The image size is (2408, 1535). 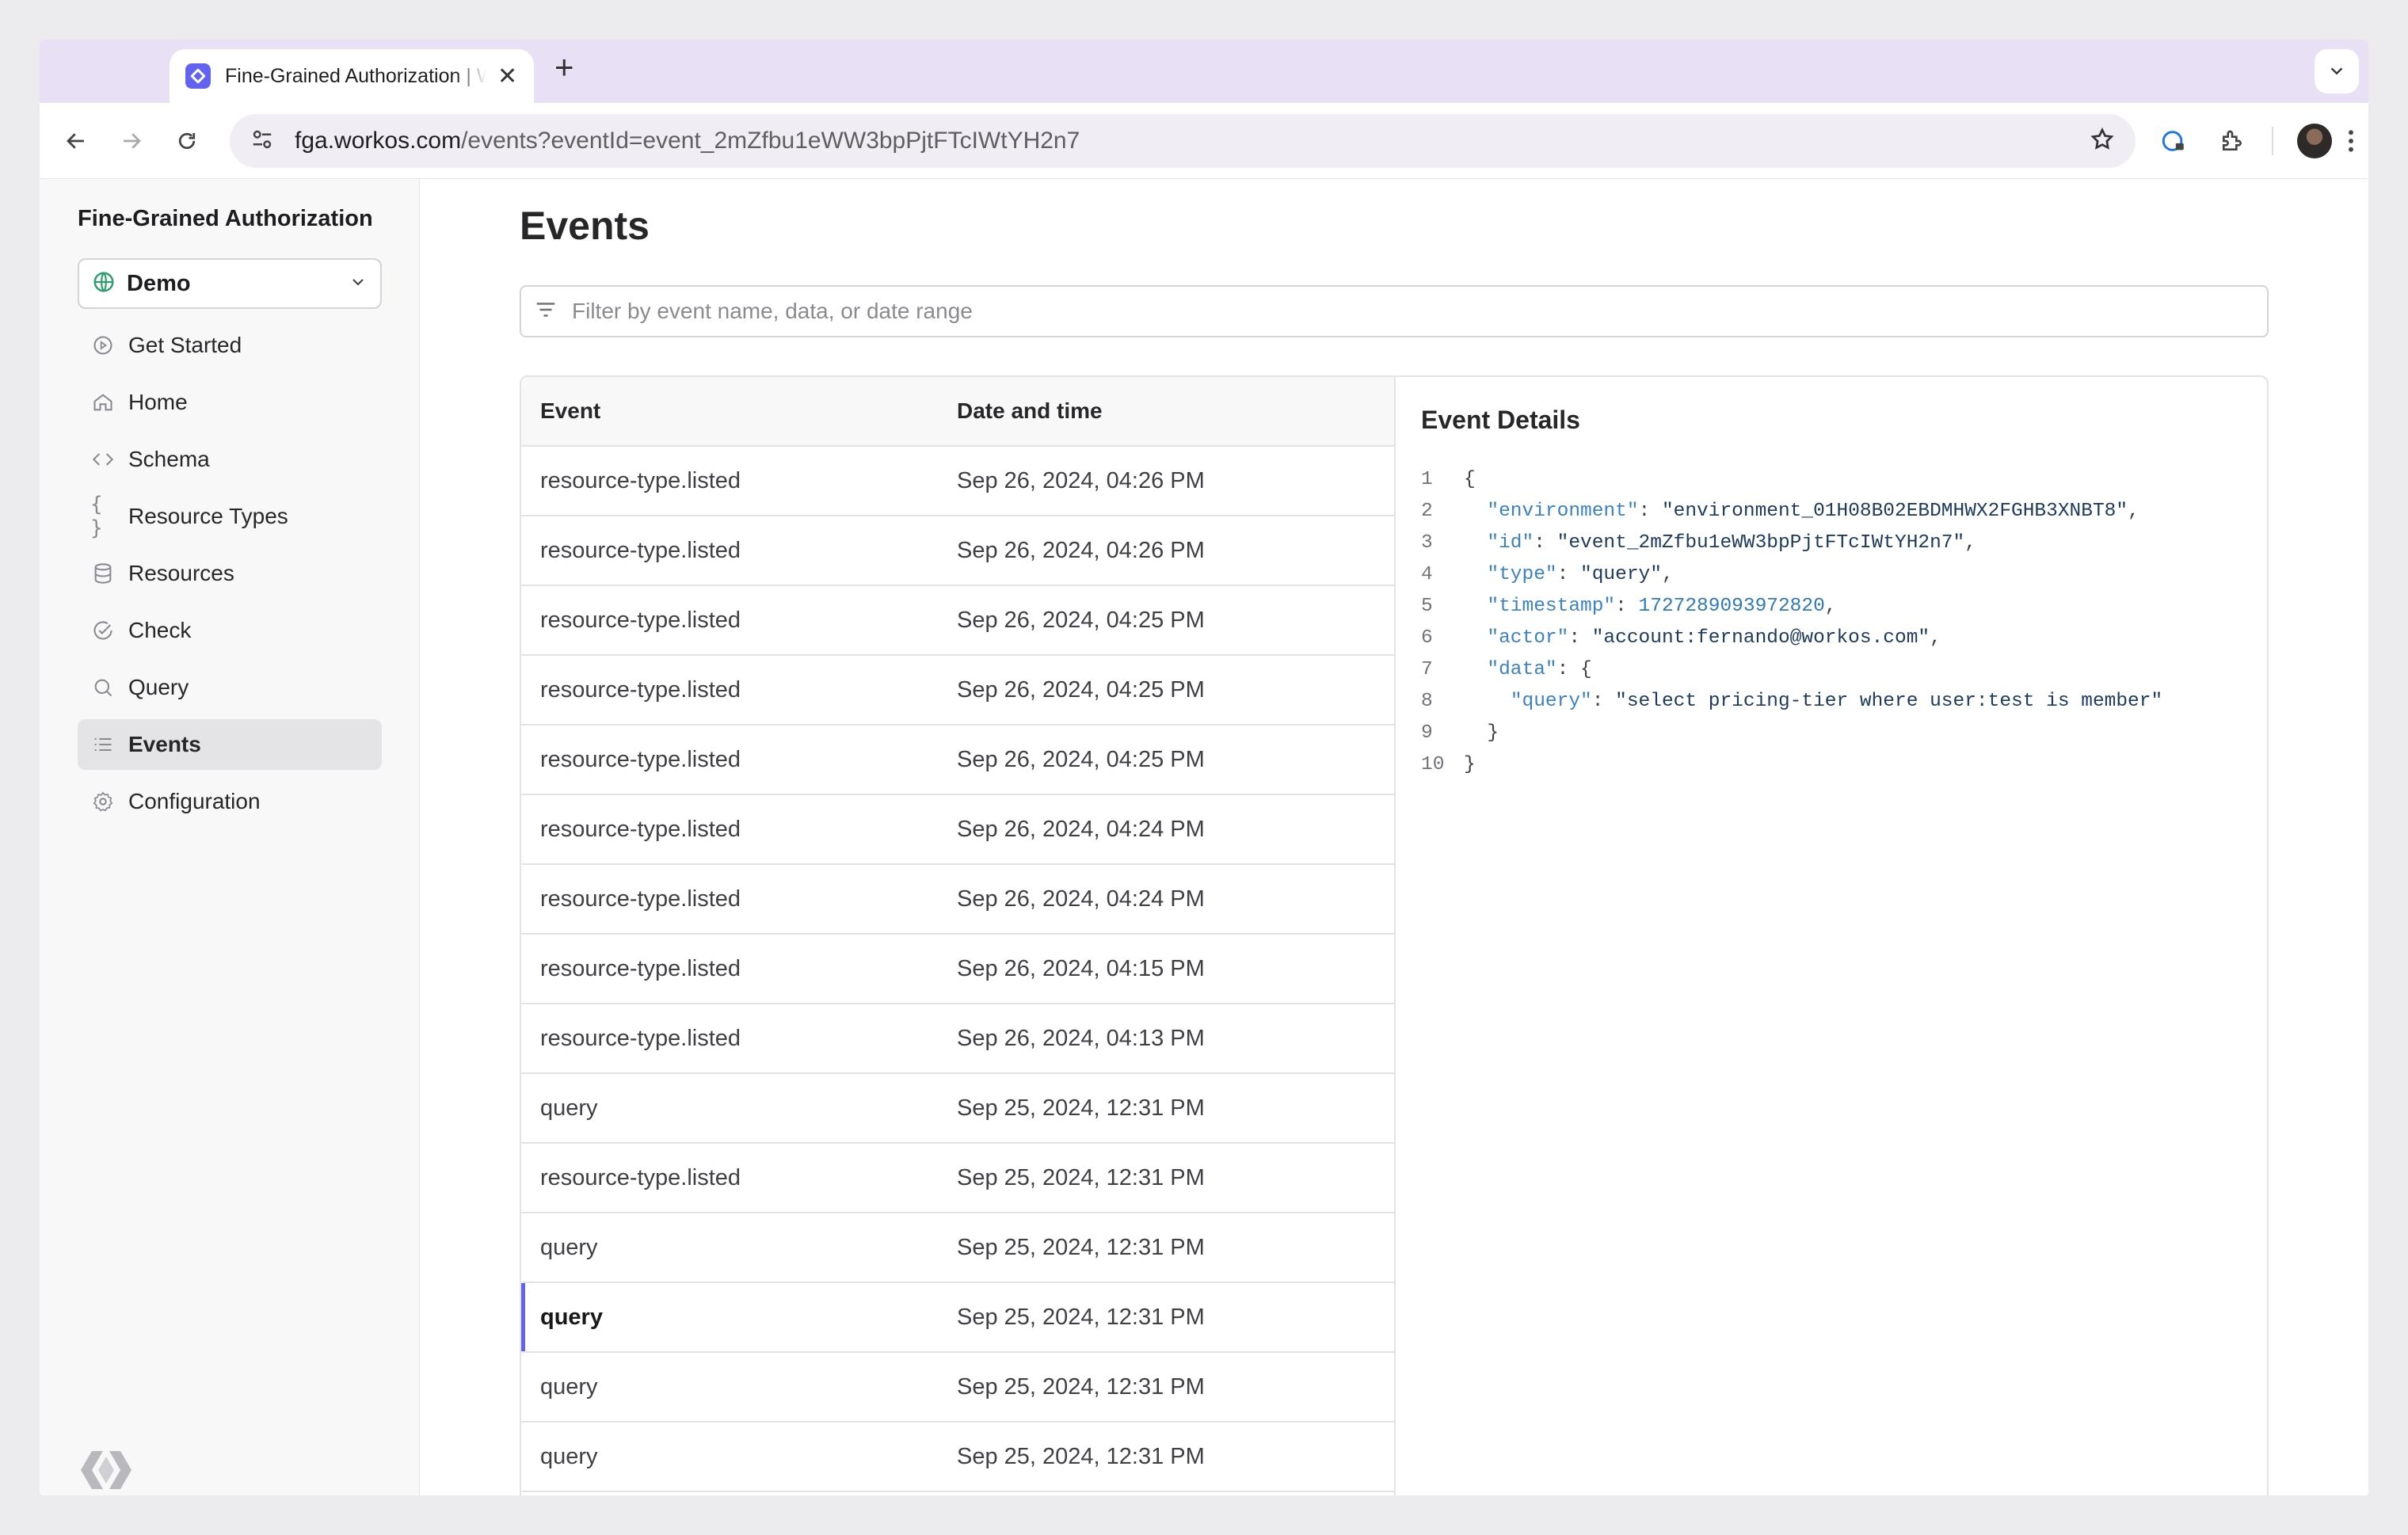 I want to click on sidebar-item-schema: Schema, so click(x=230, y=459).